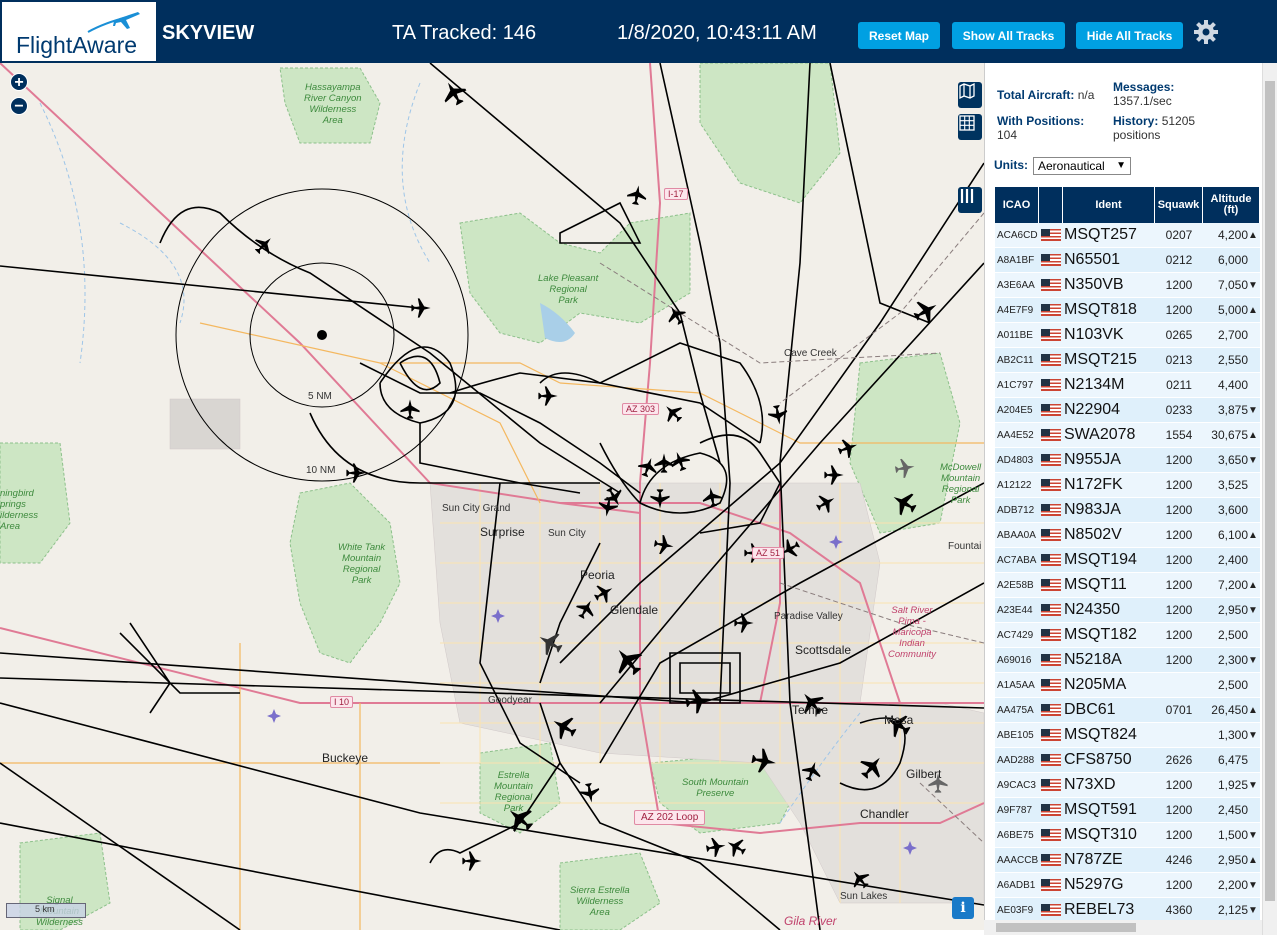  Describe the element at coordinates (205, 424) in the screenshot. I see `urban-wittmann` at that location.